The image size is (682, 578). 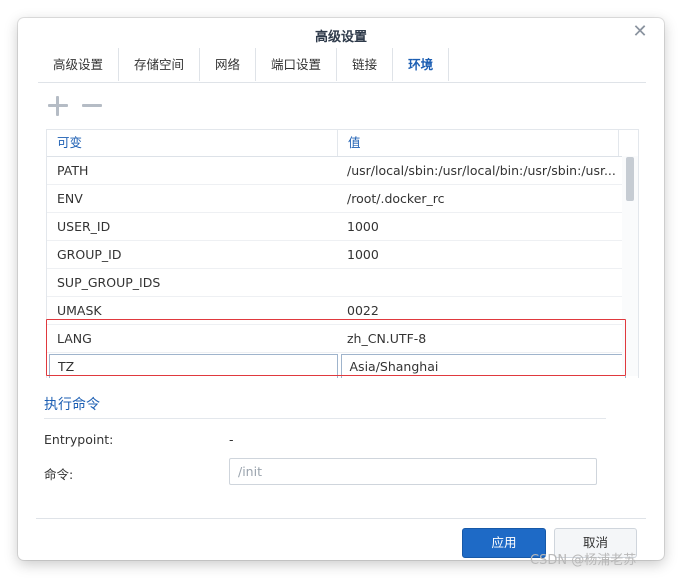 I want to click on env-name: USER_ID, so click(x=84, y=226).